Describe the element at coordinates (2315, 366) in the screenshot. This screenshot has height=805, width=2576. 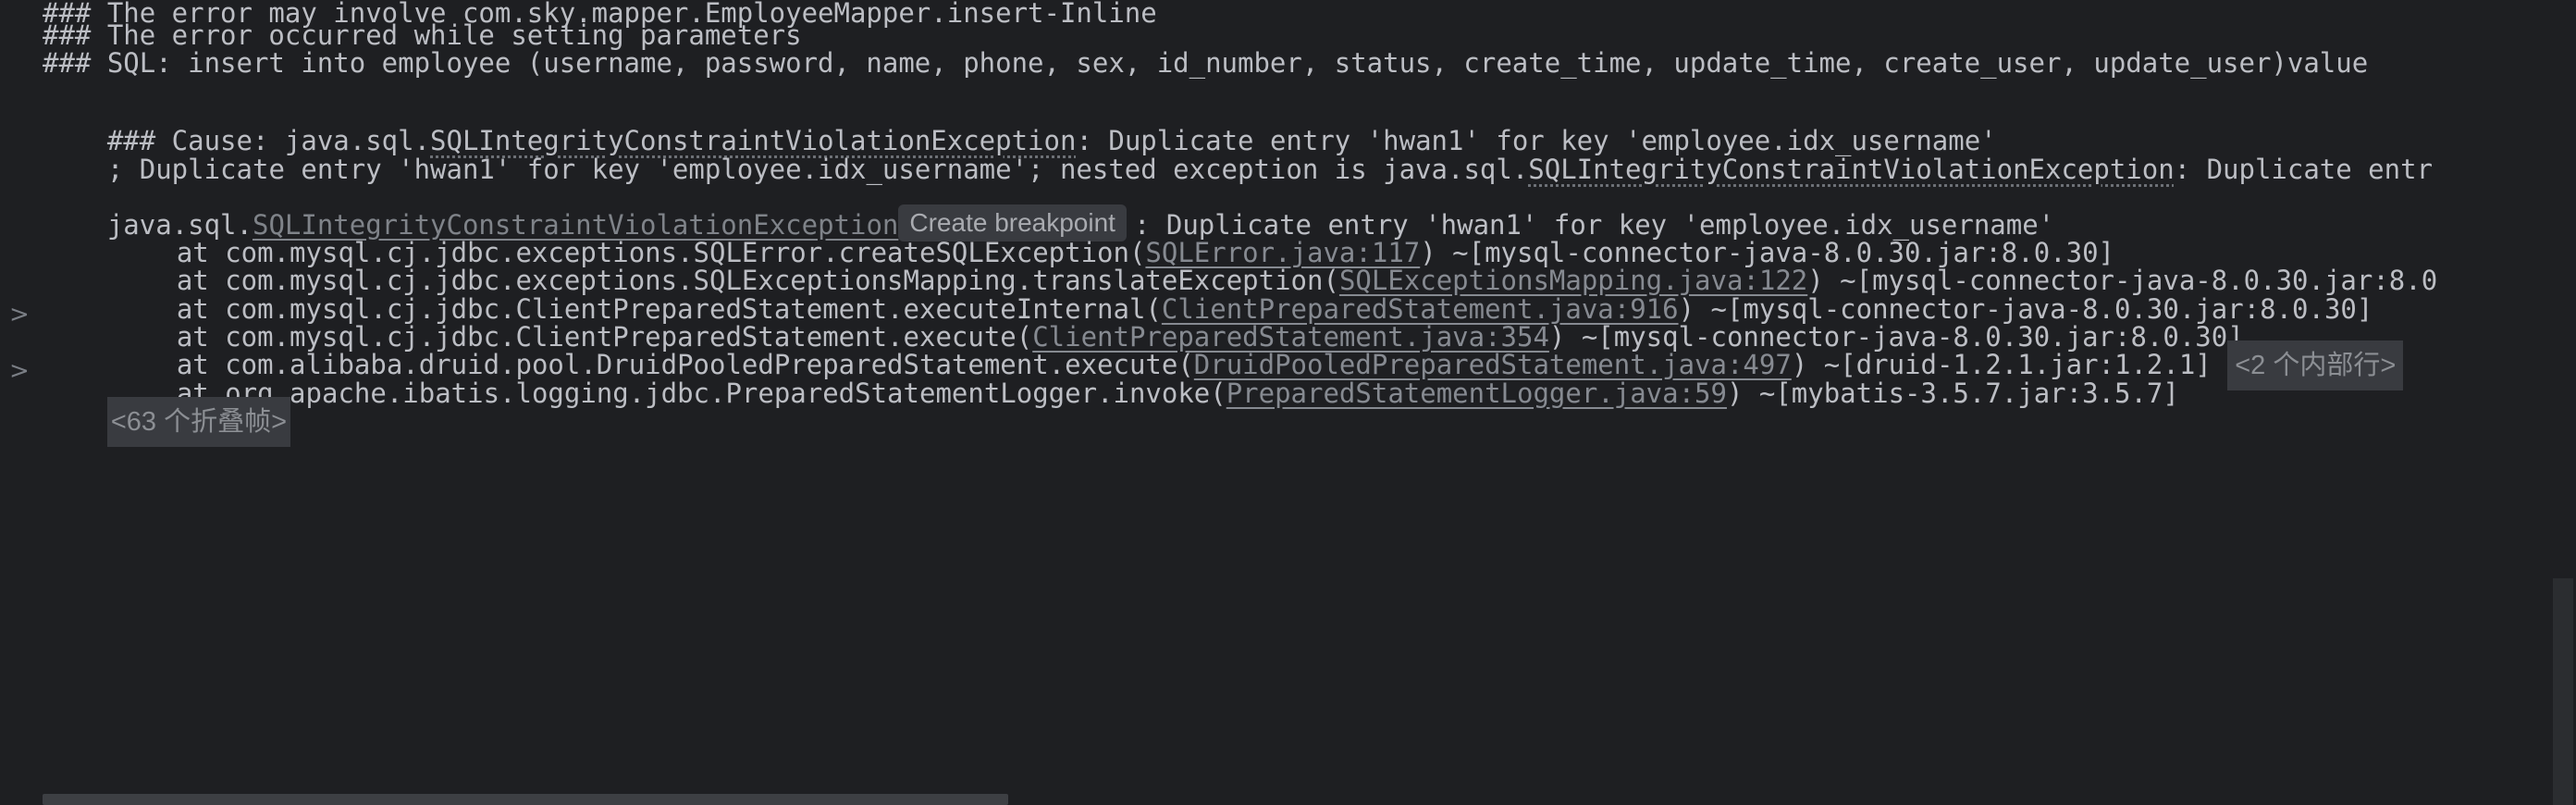
I see `internal-lines-fold: <2 个内部行>` at that location.